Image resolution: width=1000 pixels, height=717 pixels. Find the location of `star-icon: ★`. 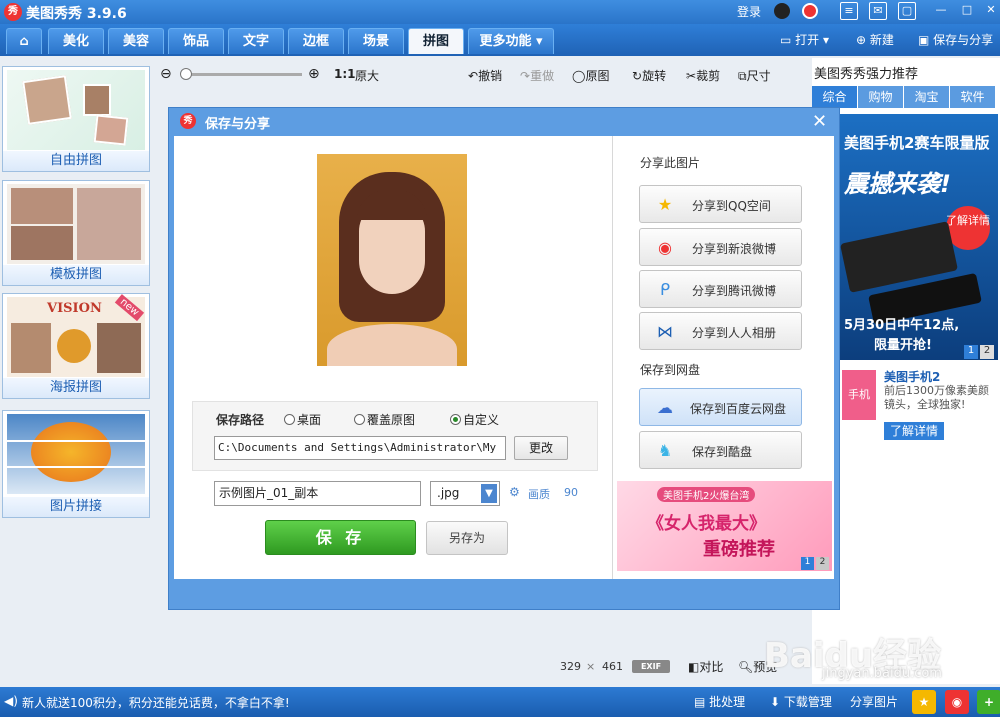

star-icon: ★ is located at coordinates (924, 702).